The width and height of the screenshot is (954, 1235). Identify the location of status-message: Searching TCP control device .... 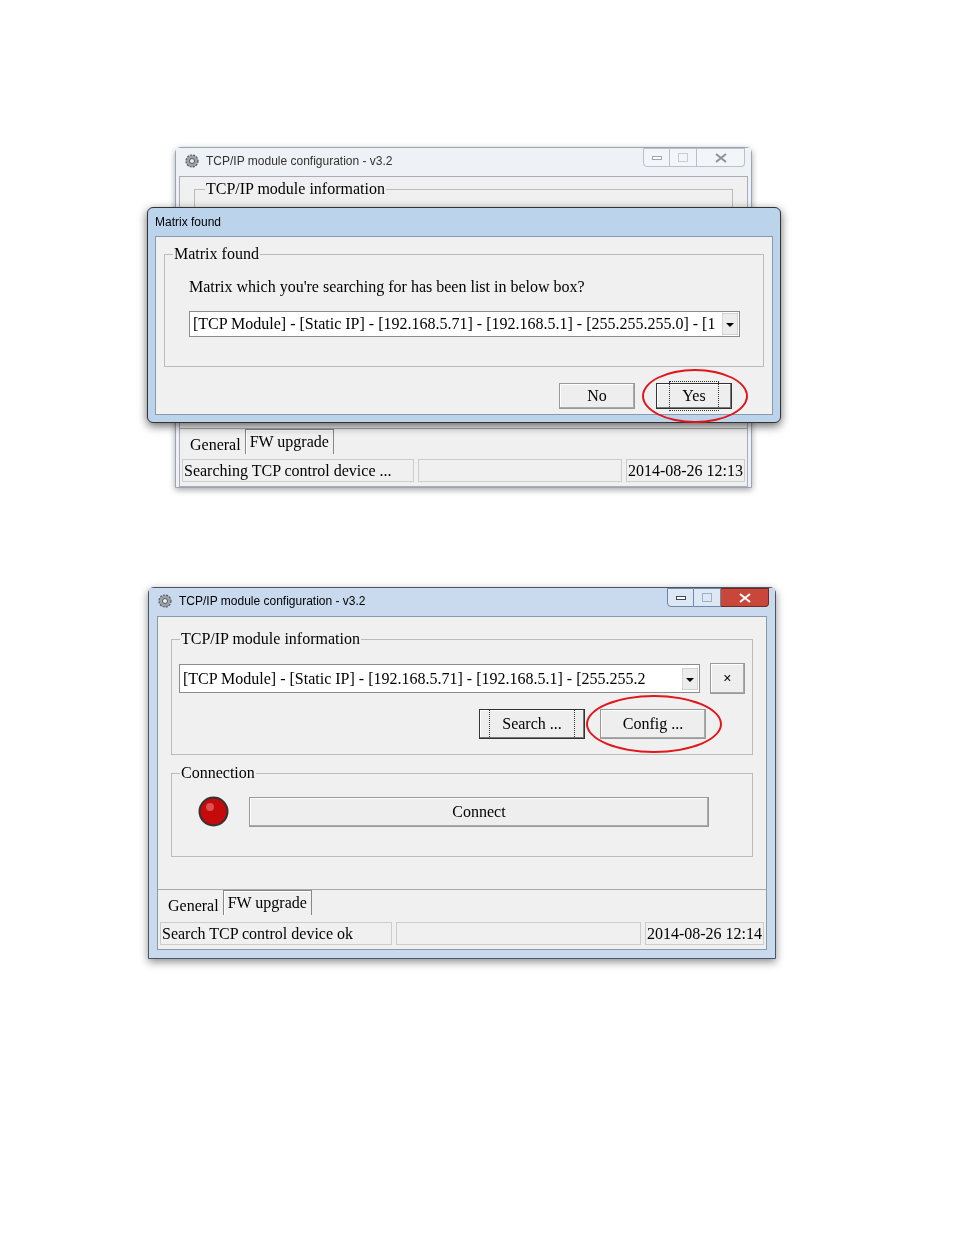
(298, 470).